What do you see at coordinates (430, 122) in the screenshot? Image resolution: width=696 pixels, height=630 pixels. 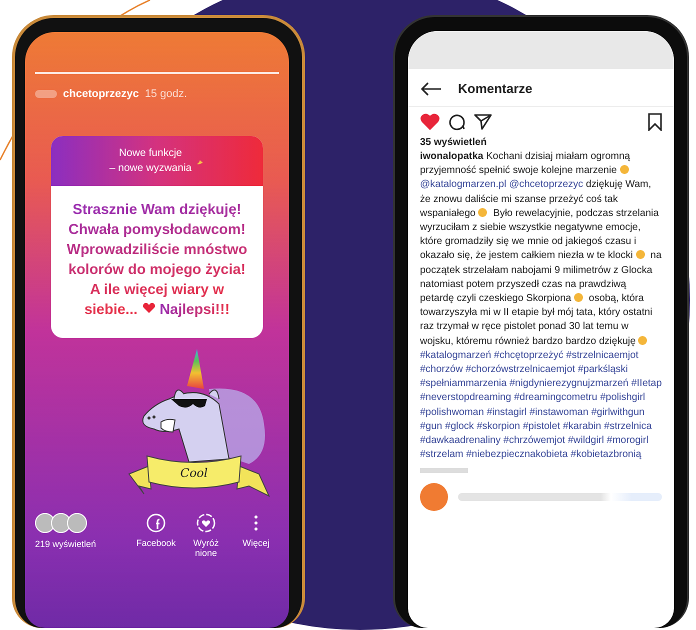 I see `like-icon` at bounding box center [430, 122].